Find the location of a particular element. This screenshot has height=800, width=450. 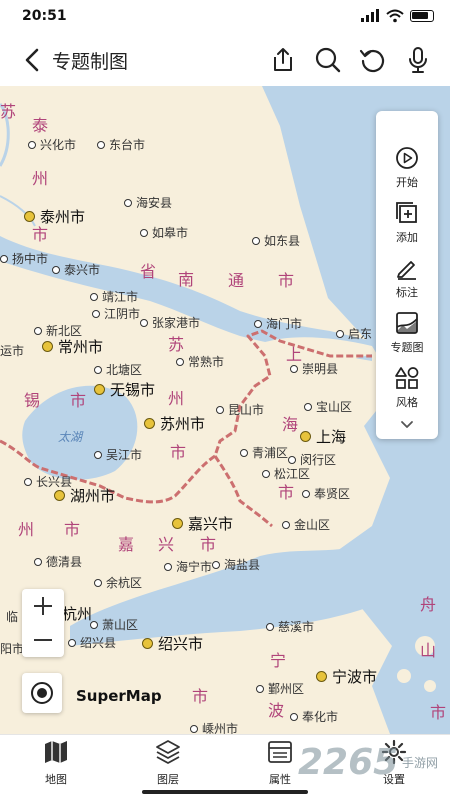

map-label: 绍兴市 is located at coordinates (172, 644).